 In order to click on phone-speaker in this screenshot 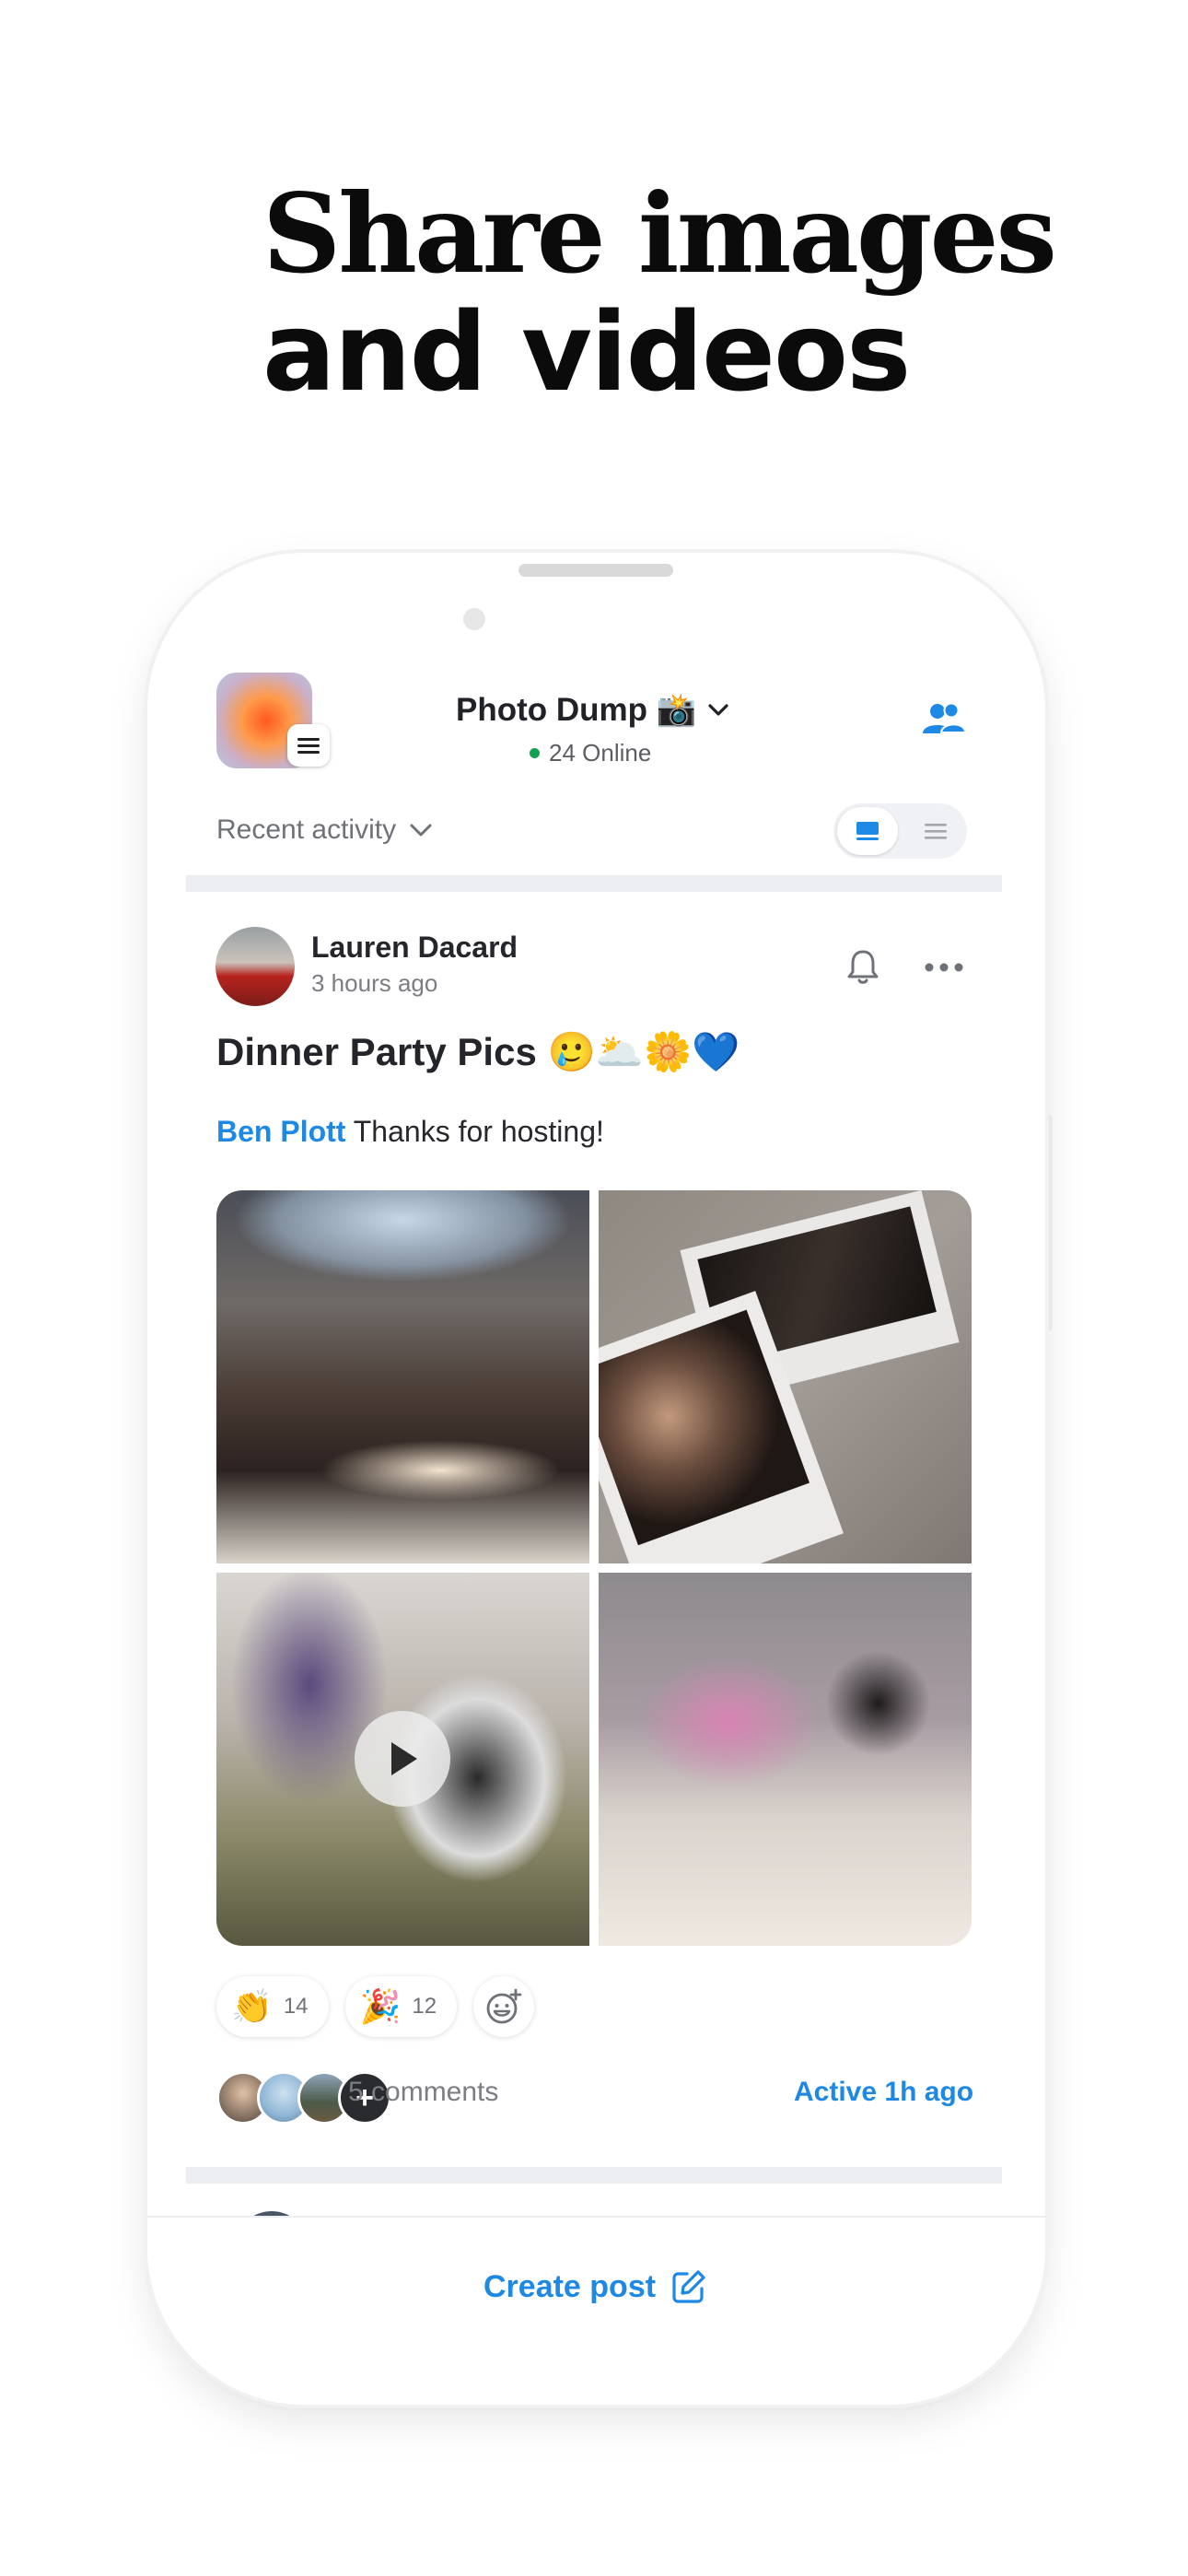, I will do `click(595, 570)`.